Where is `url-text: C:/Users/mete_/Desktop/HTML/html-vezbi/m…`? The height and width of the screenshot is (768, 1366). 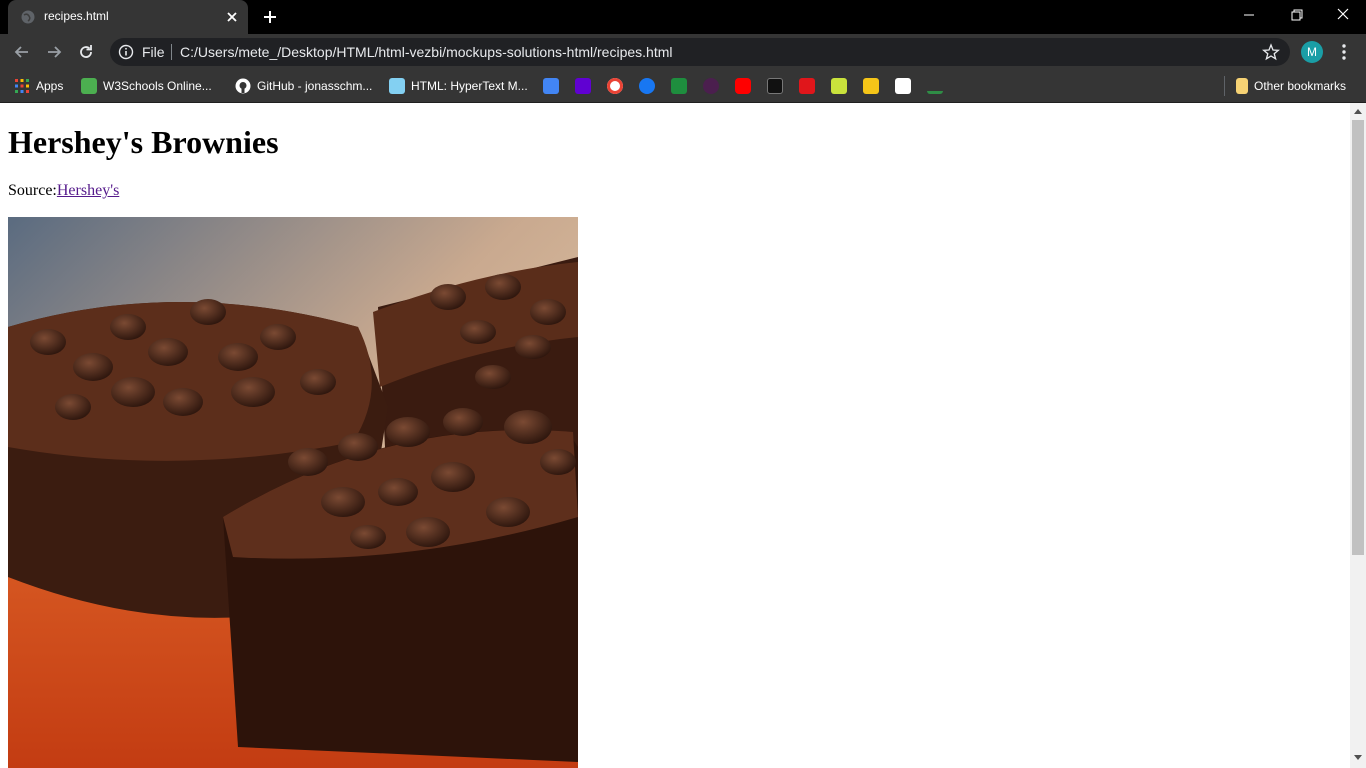
url-text: C:/Users/mete_/Desktop/HTML/html-vezbi/m… is located at coordinates (426, 52).